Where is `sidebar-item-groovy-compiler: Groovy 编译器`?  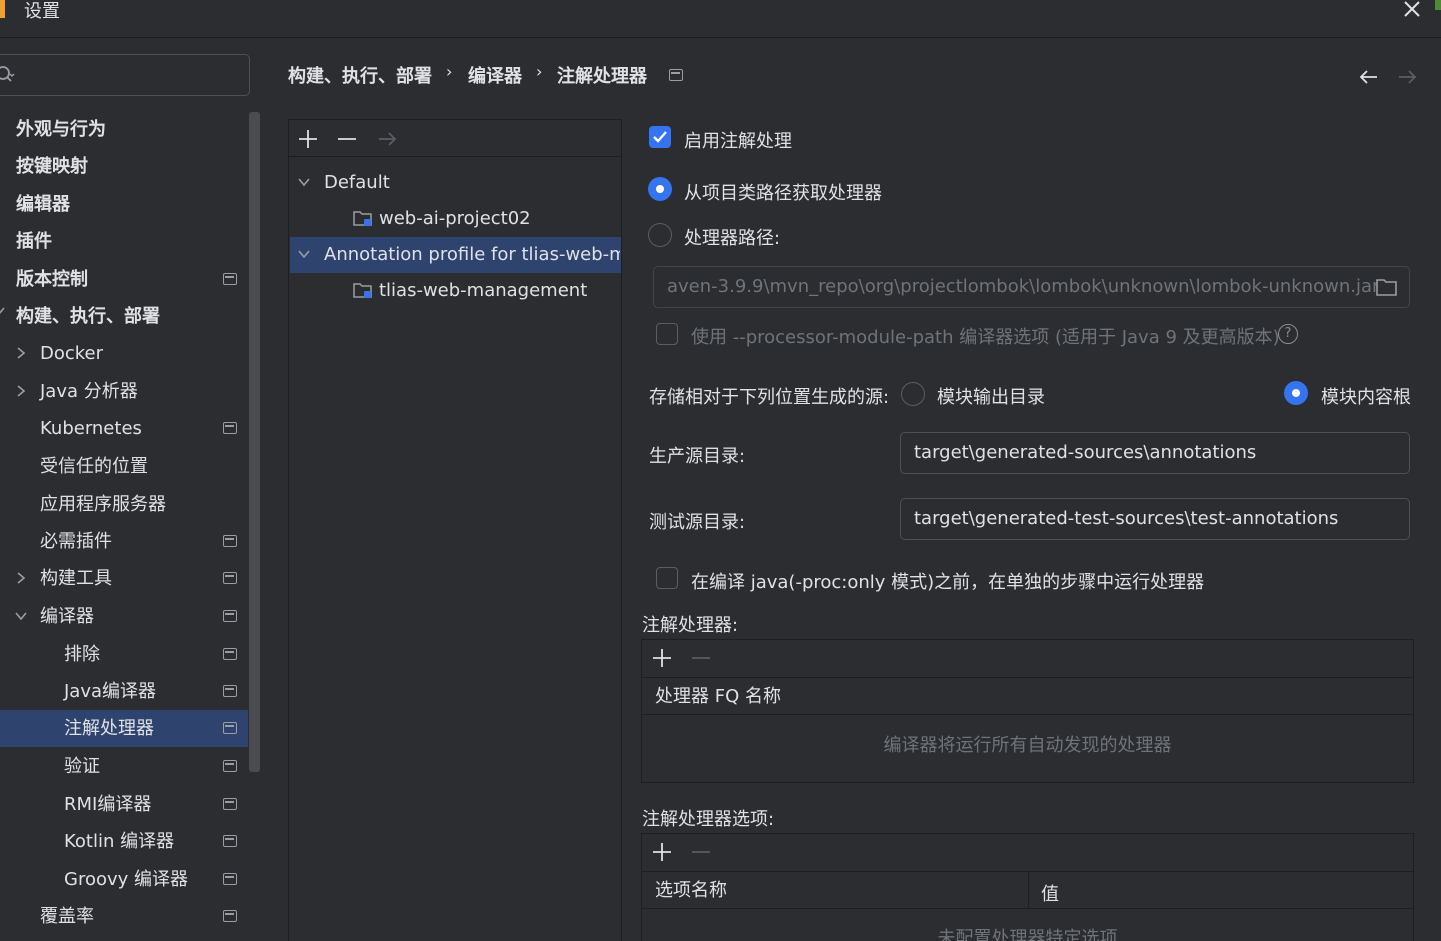
sidebar-item-groovy-compiler: Groovy 编译器 is located at coordinates (126, 879).